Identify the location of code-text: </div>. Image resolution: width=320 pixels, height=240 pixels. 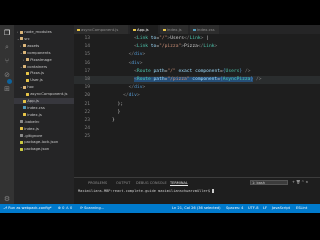
(129, 88).